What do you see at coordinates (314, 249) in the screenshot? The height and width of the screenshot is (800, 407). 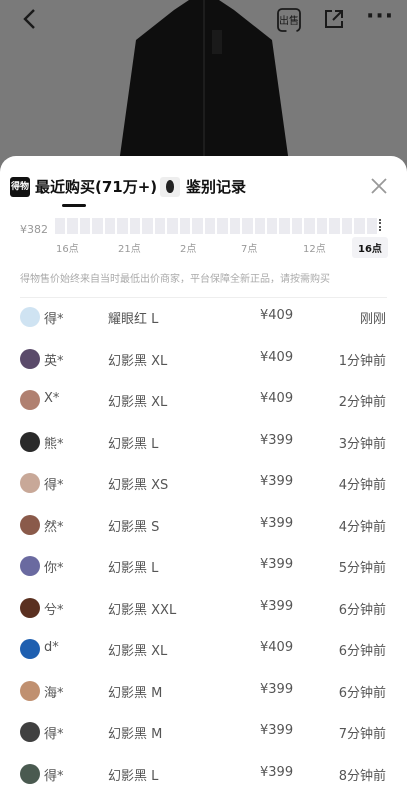 I see `chart-tick: 12点` at bounding box center [314, 249].